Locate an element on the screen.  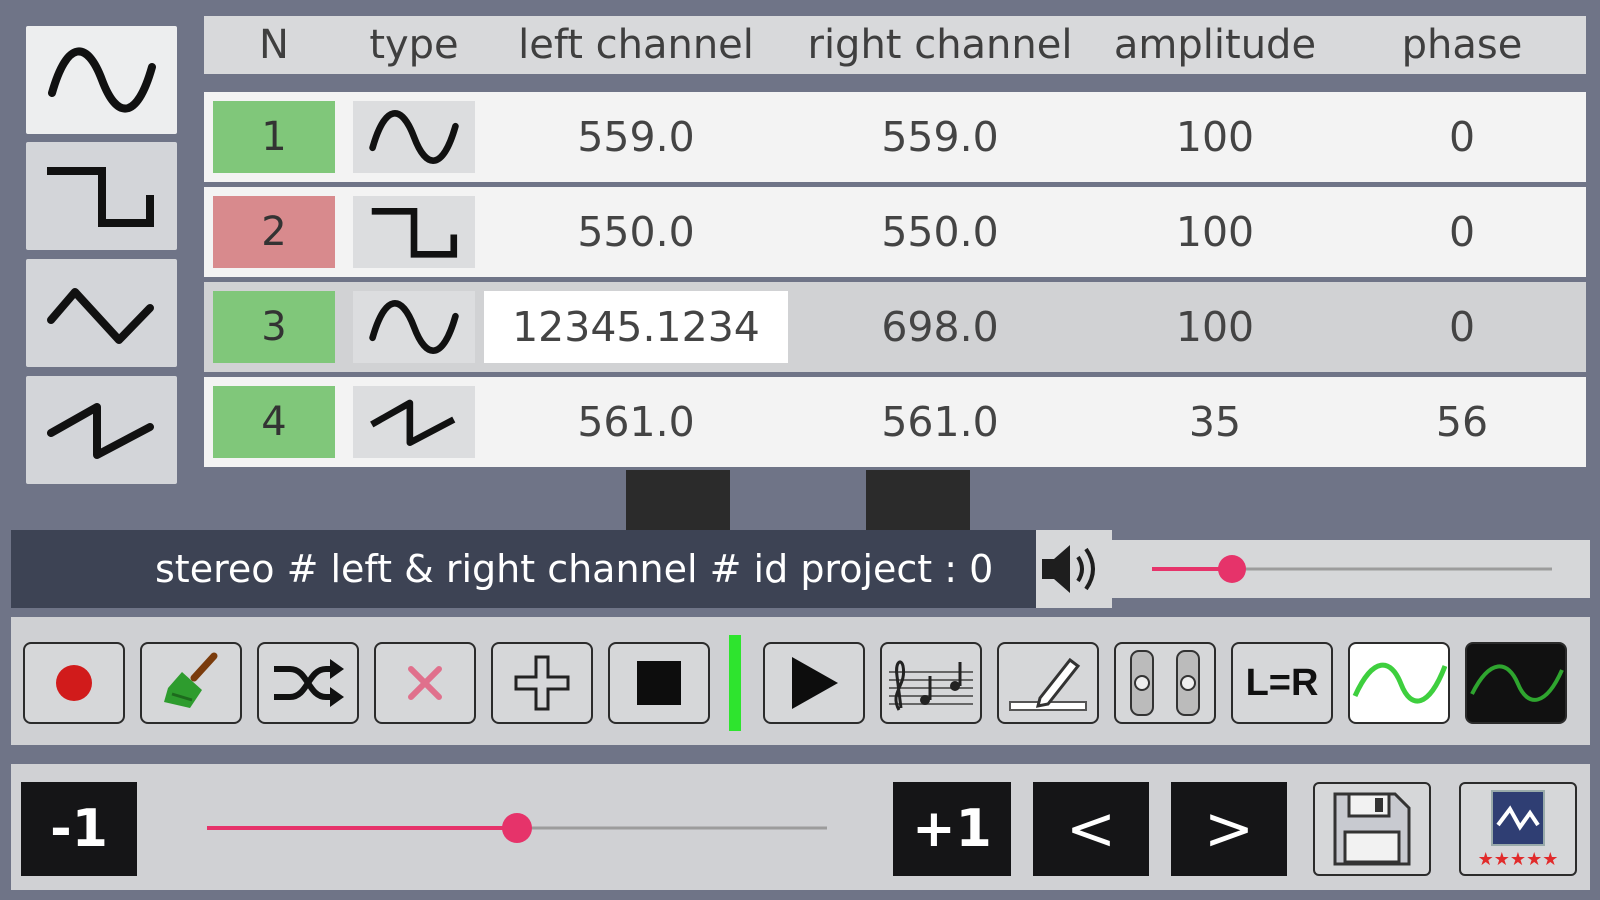
active-indicator is located at coordinates (735, 683).